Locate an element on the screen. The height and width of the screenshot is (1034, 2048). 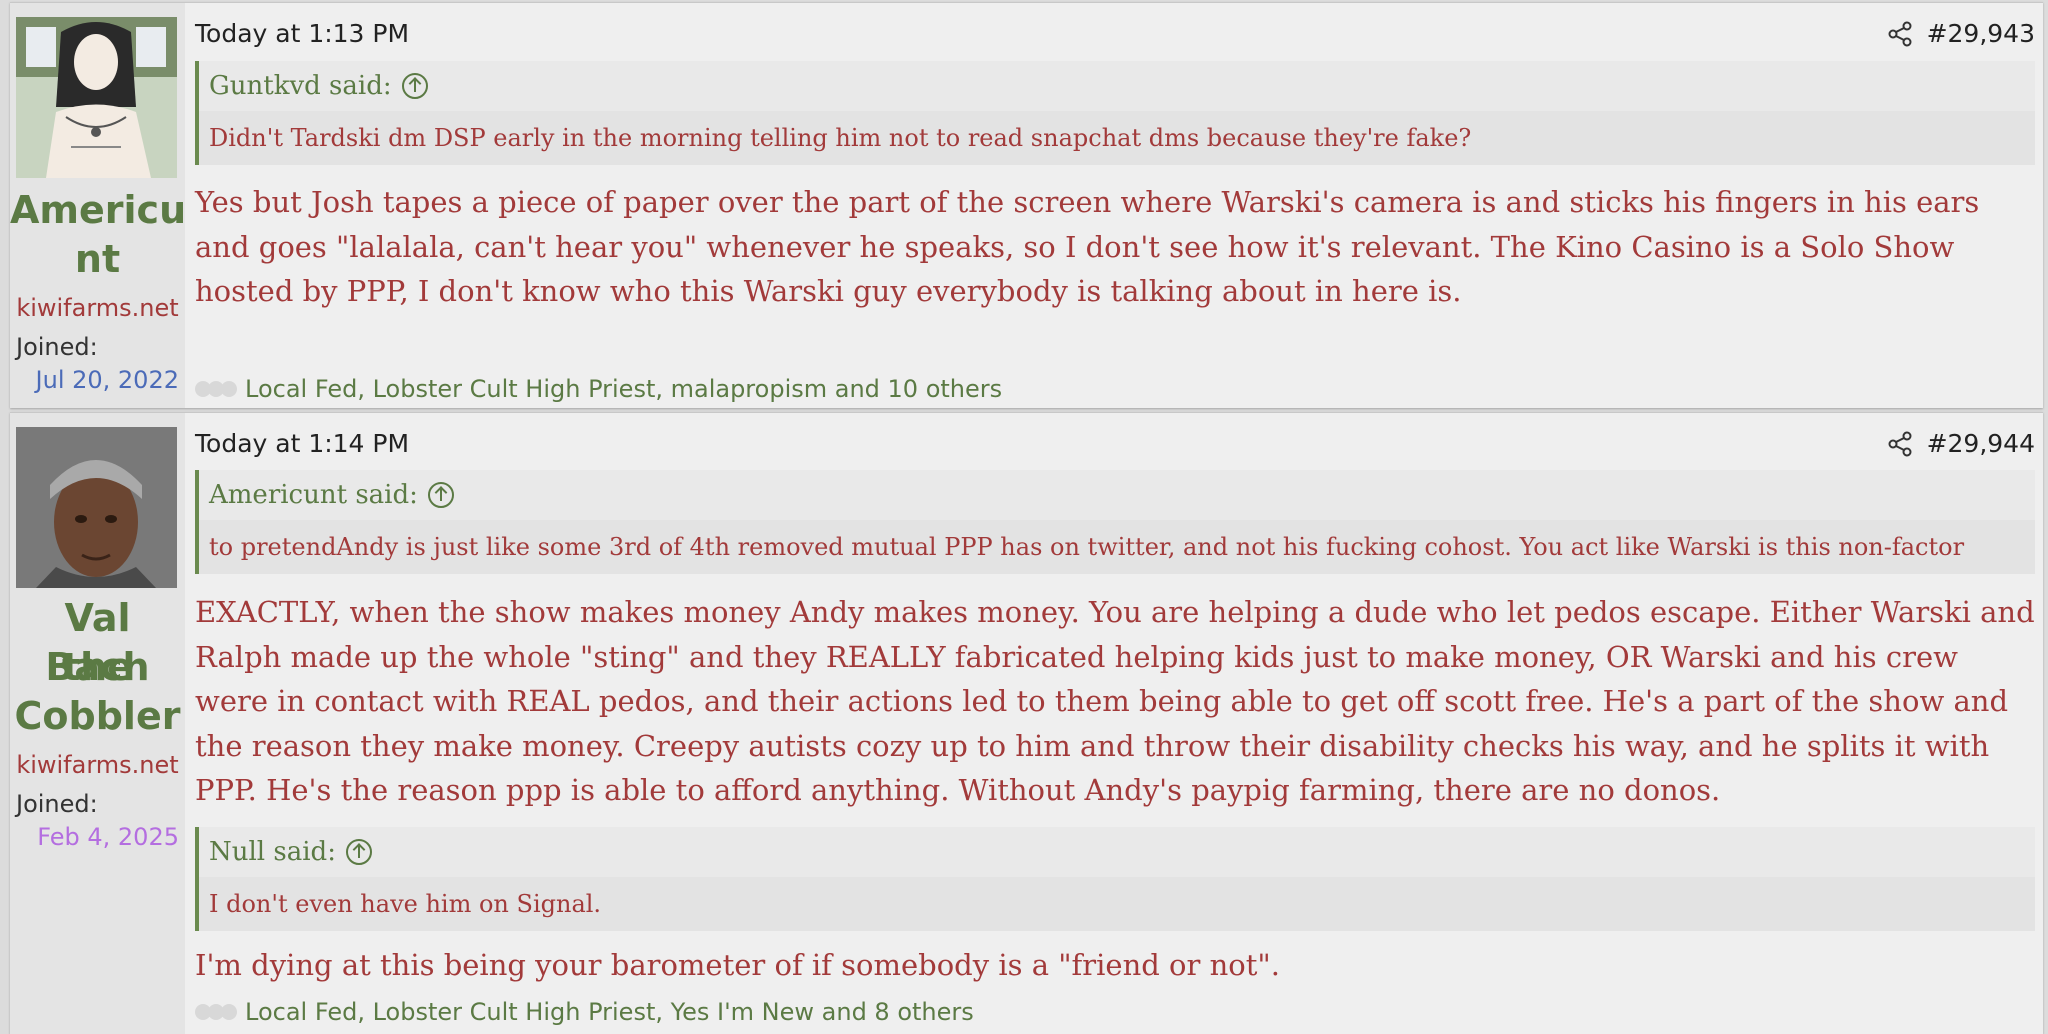
quote-author: Null said: is located at coordinates (272, 852).